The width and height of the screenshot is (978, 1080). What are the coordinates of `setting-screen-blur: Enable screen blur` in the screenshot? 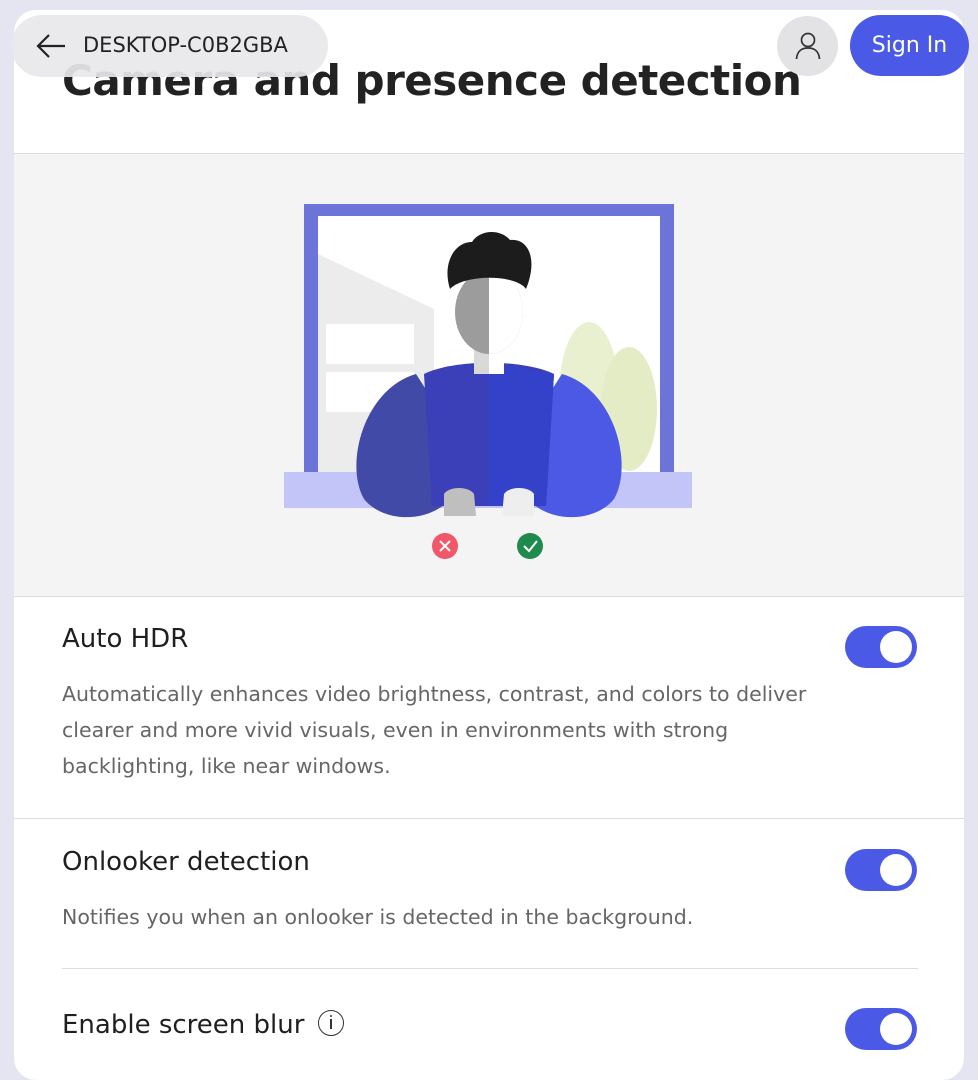 It's located at (490, 1024).